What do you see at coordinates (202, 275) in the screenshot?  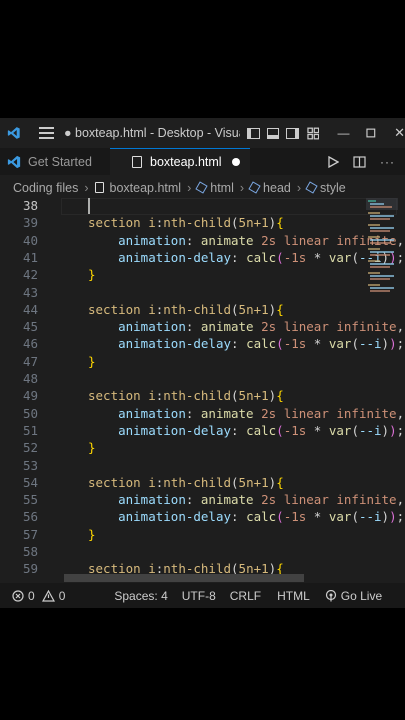 I see `code-line: 42}` at bounding box center [202, 275].